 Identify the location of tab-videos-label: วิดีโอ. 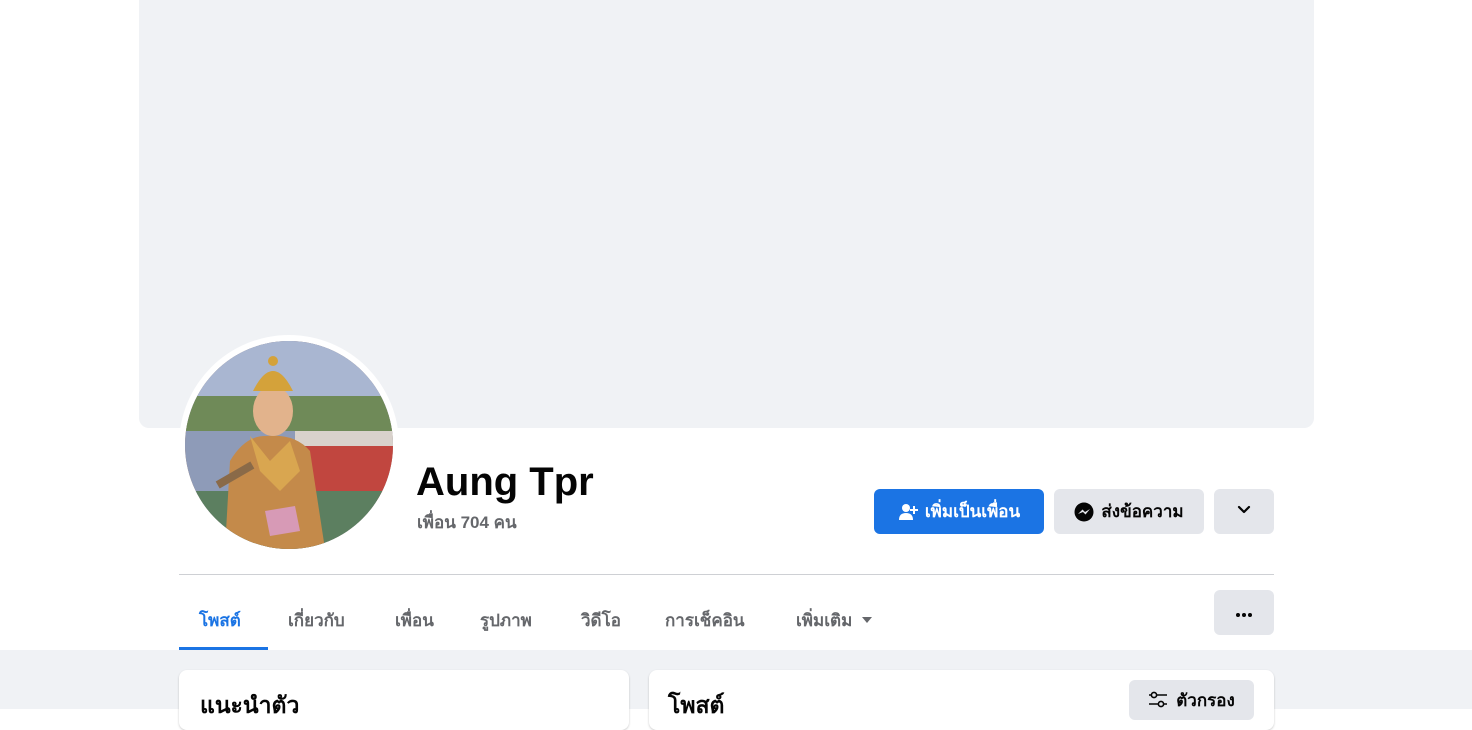
(601, 620).